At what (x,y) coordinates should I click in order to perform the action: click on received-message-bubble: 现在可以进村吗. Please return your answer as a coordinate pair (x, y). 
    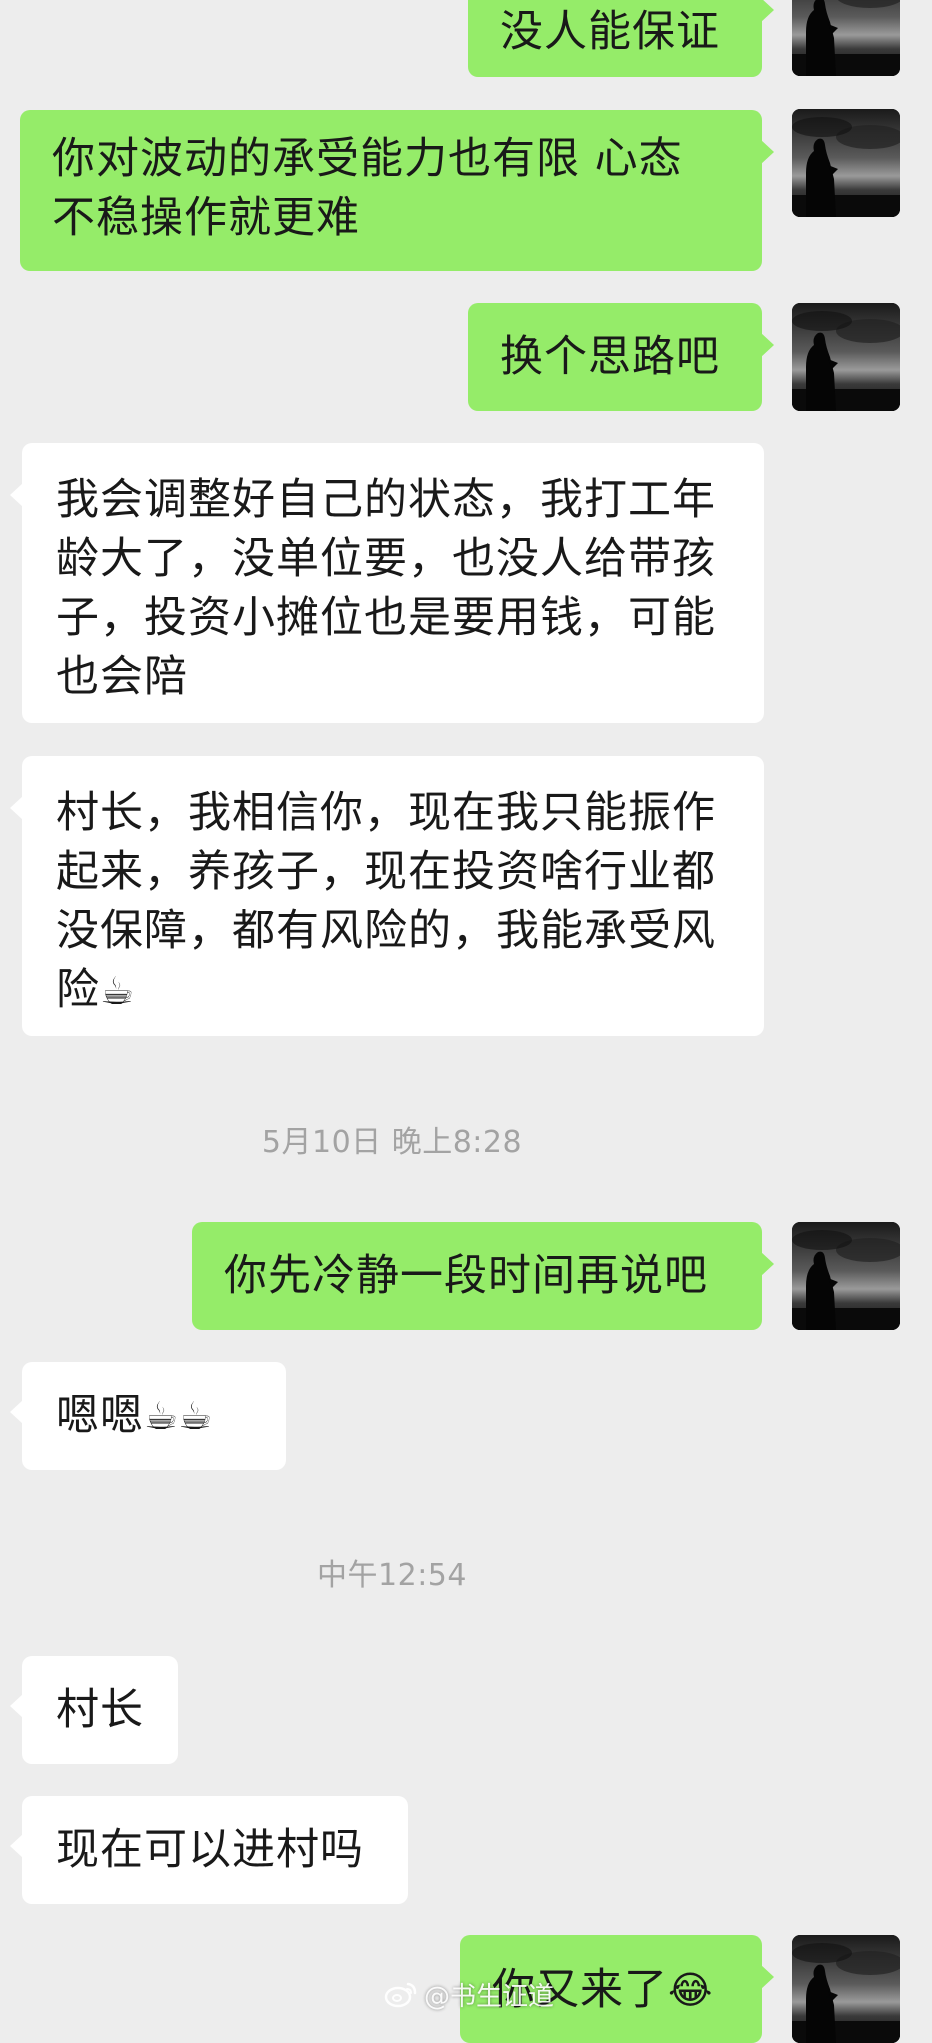
    Looking at the image, I should click on (209, 1850).